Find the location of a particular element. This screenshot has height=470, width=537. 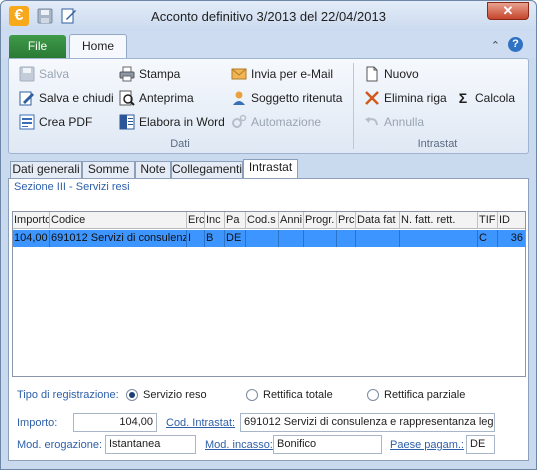

stampa-button: Stampa is located at coordinates (149, 74).